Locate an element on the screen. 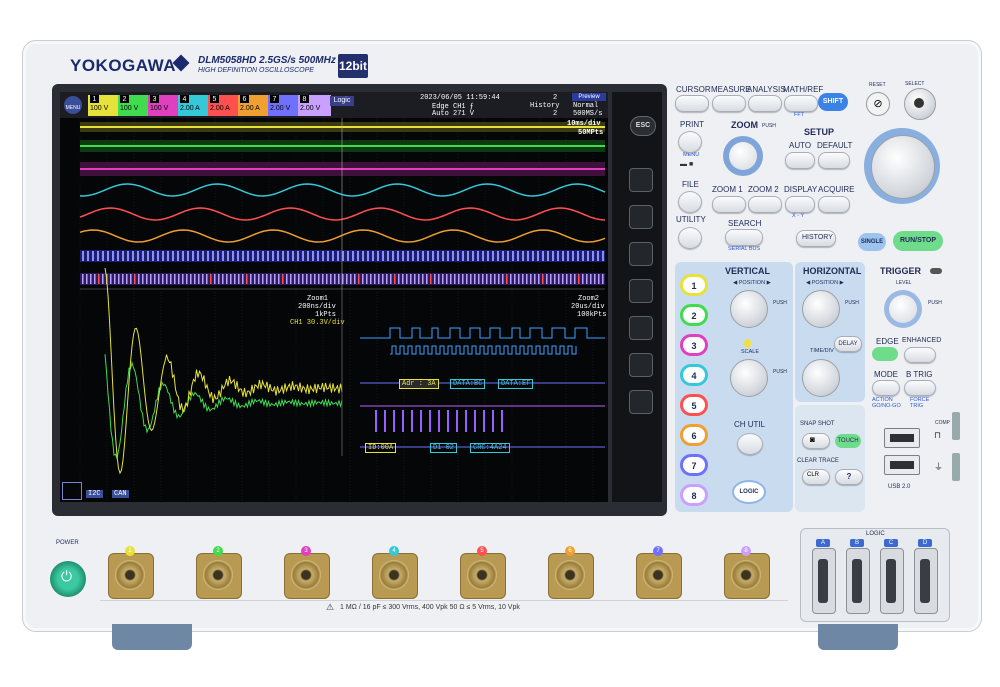 Image resolution: width=1000 pixels, height=687 pixels. timediv-knob is located at coordinates (821, 378).